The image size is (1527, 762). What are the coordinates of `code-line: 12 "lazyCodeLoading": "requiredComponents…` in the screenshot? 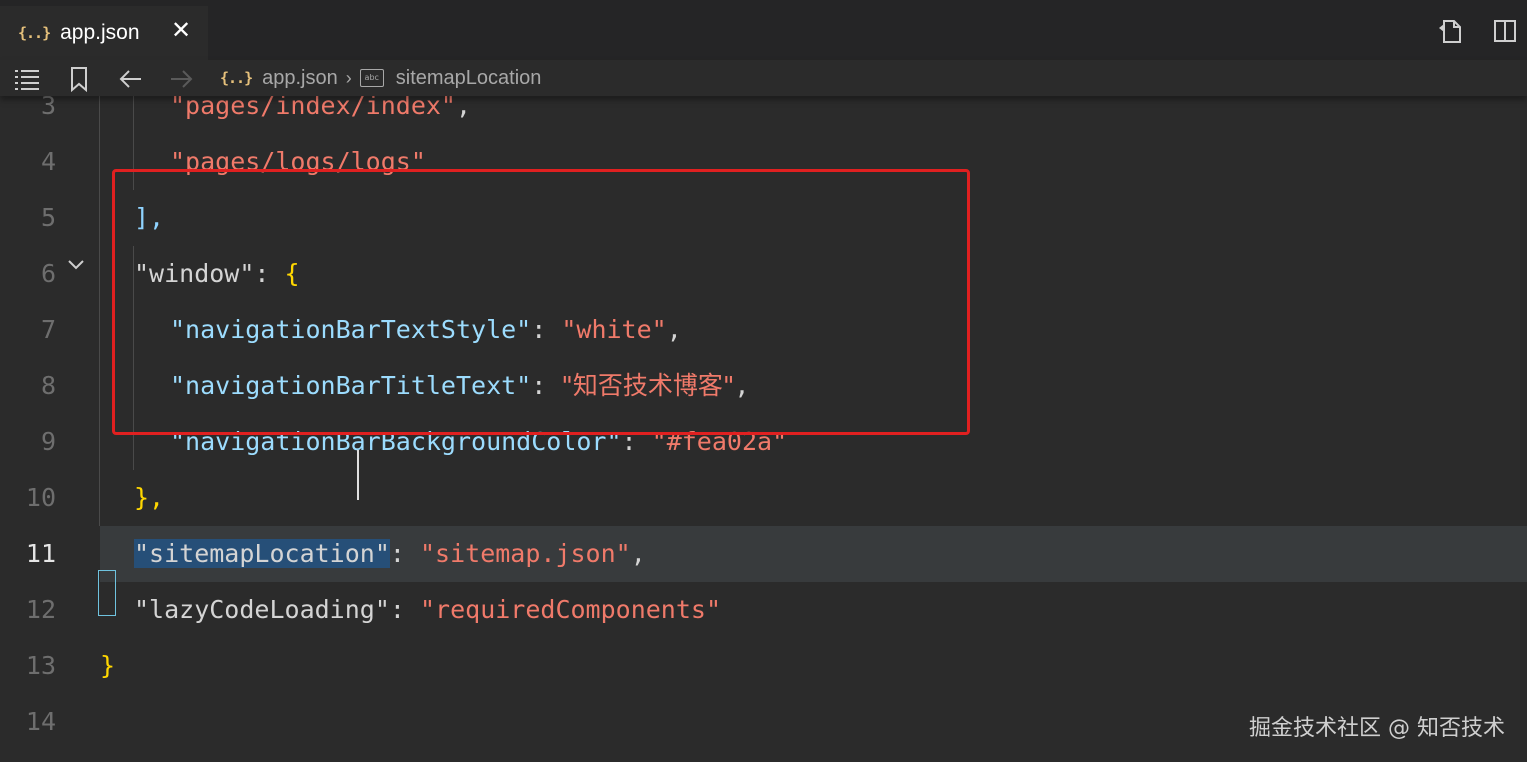 It's located at (763, 610).